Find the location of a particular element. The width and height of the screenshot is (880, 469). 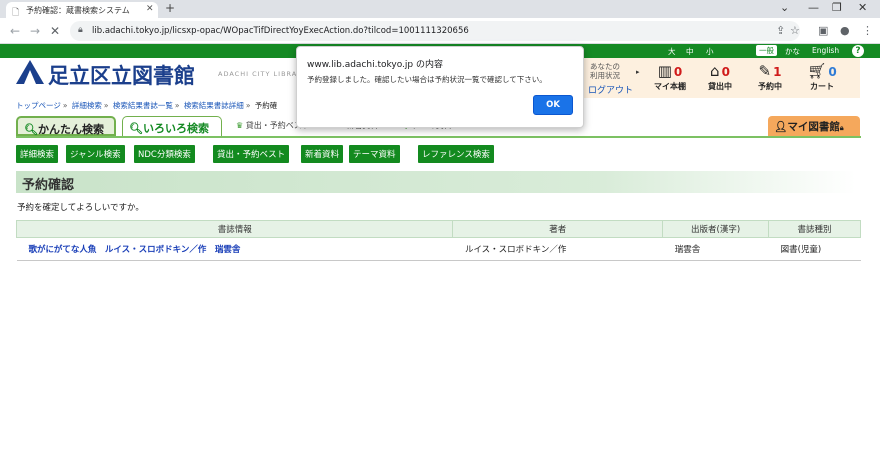

best-button: 貸出・予約ベスト is located at coordinates (251, 154).